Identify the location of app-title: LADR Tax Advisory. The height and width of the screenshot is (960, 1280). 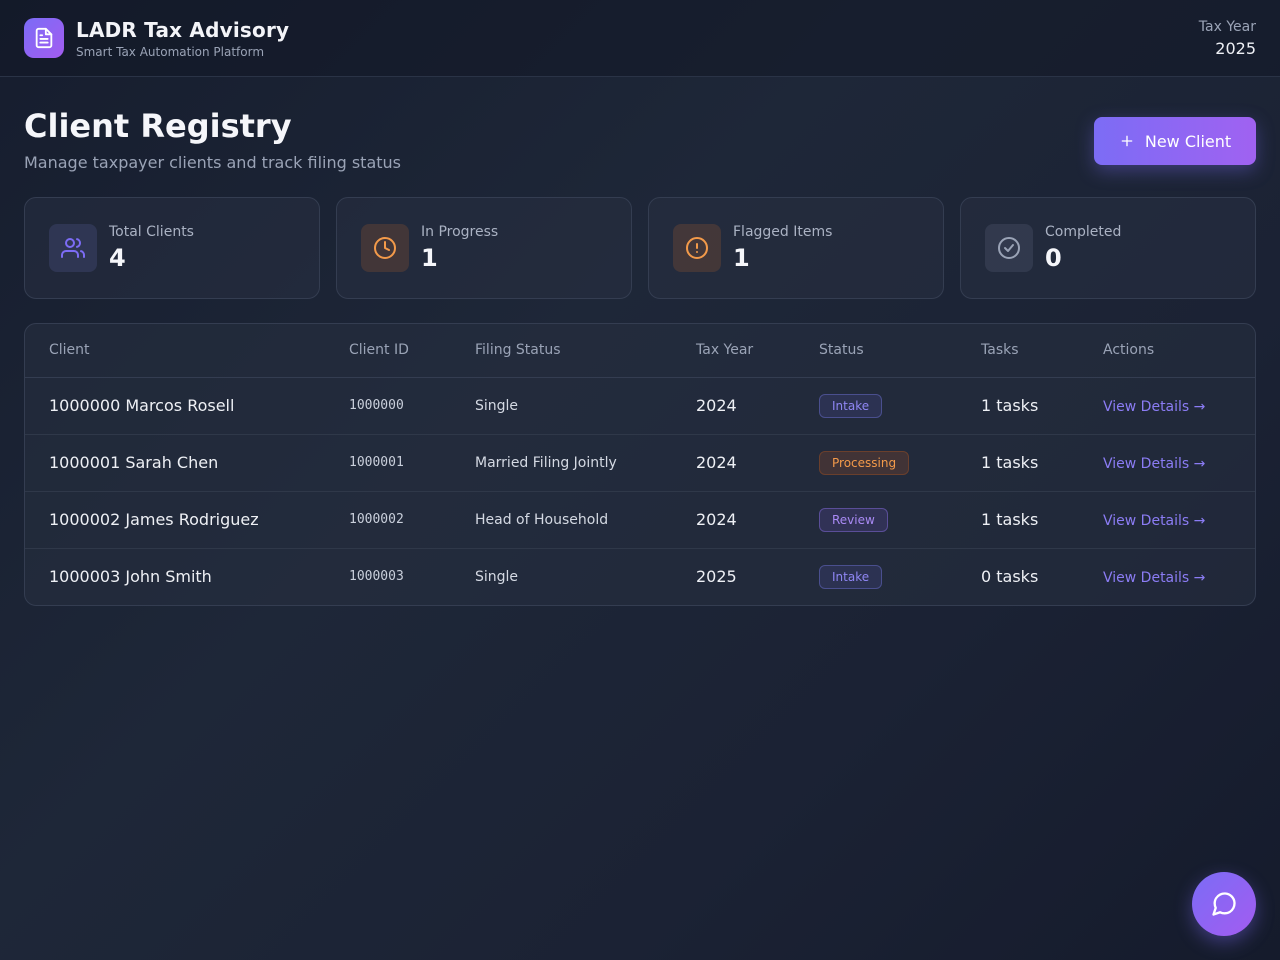
(183, 29).